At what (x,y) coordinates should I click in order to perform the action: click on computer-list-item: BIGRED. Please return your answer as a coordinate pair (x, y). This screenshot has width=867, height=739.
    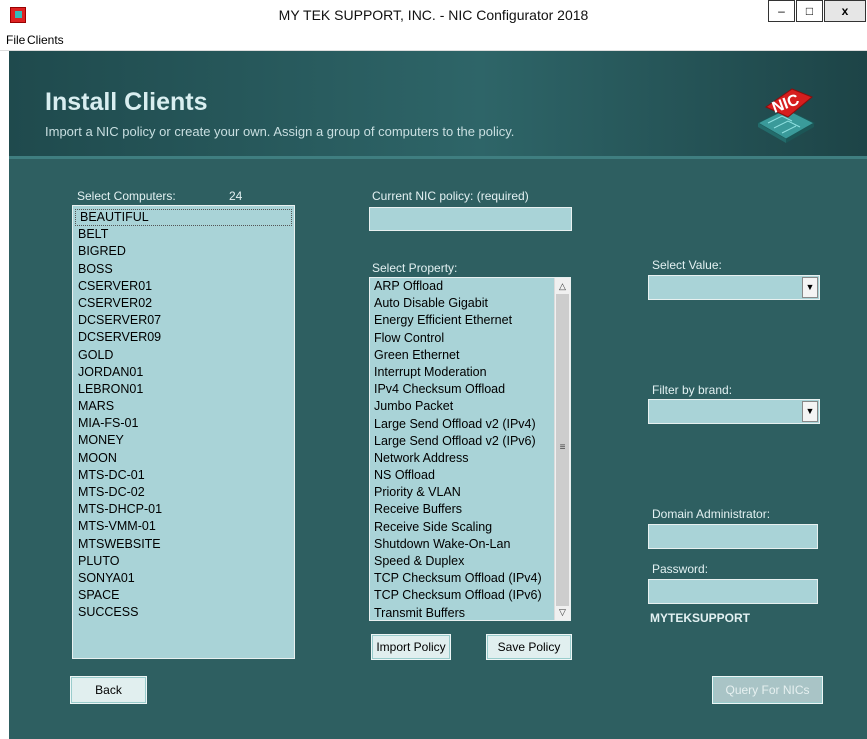
    Looking at the image, I should click on (183, 251).